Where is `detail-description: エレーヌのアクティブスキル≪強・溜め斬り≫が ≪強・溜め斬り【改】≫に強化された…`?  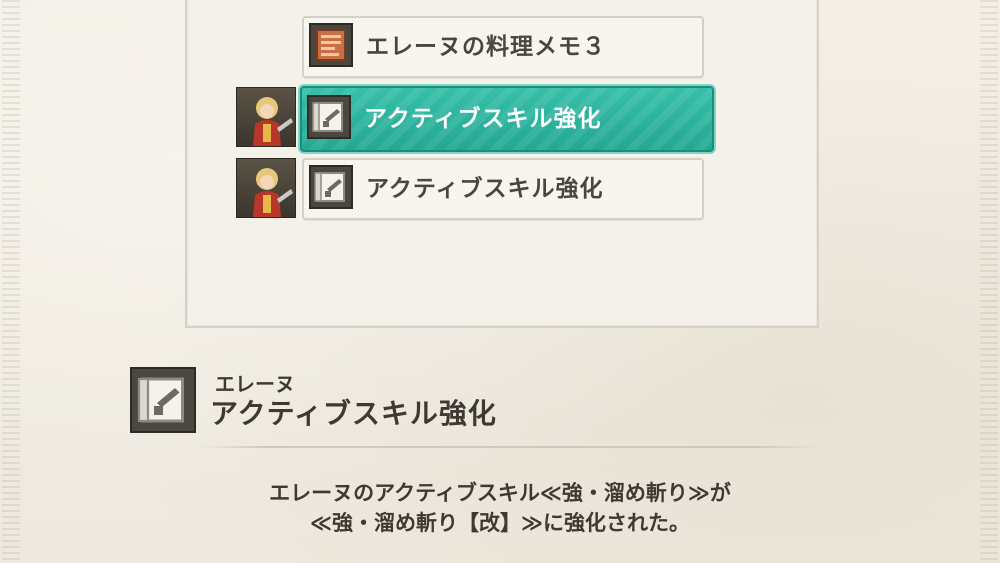 detail-description: エレーヌのアクティブスキル≪強・溜め斬り≫が ≪強・溜め斬り【改】≫に強化された… is located at coordinates (500, 508).